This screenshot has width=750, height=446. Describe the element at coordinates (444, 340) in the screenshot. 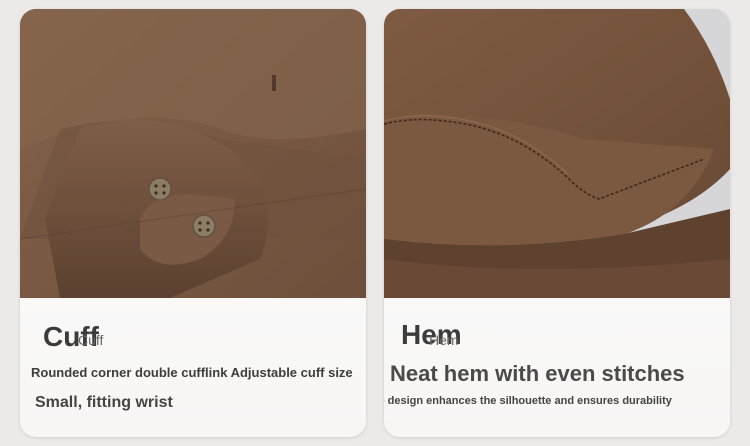

I see `card-title-ghost: Hem` at that location.